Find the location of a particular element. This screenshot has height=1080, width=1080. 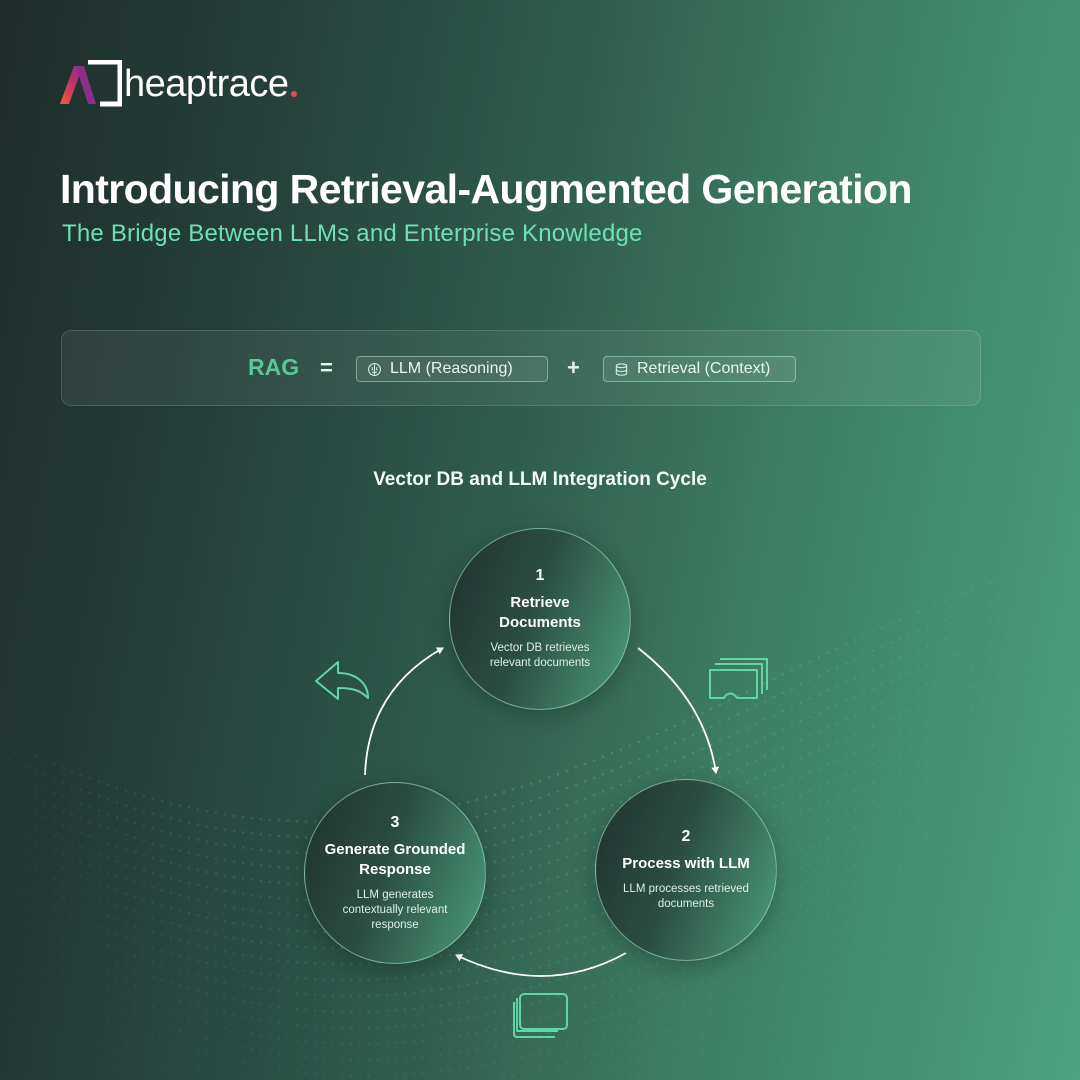

arrow-generate-to-retrieve is located at coordinates (404, 711).